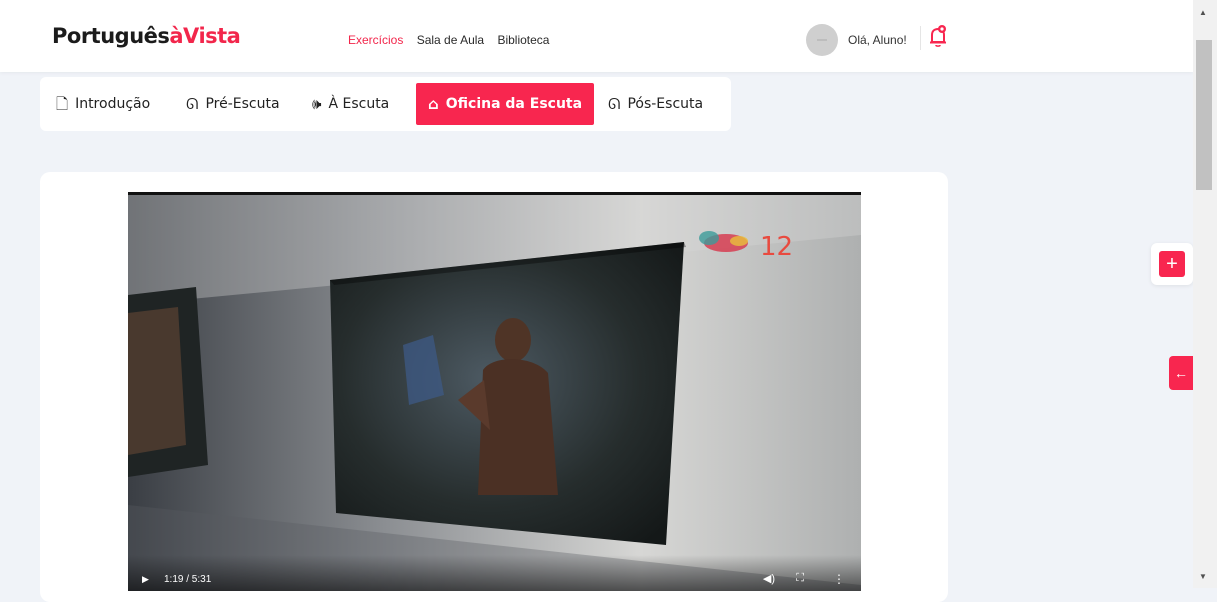 This screenshot has height=602, width=1217. Describe the element at coordinates (523, 40) in the screenshot. I see `nav-biblioteca: Biblioteca` at that location.